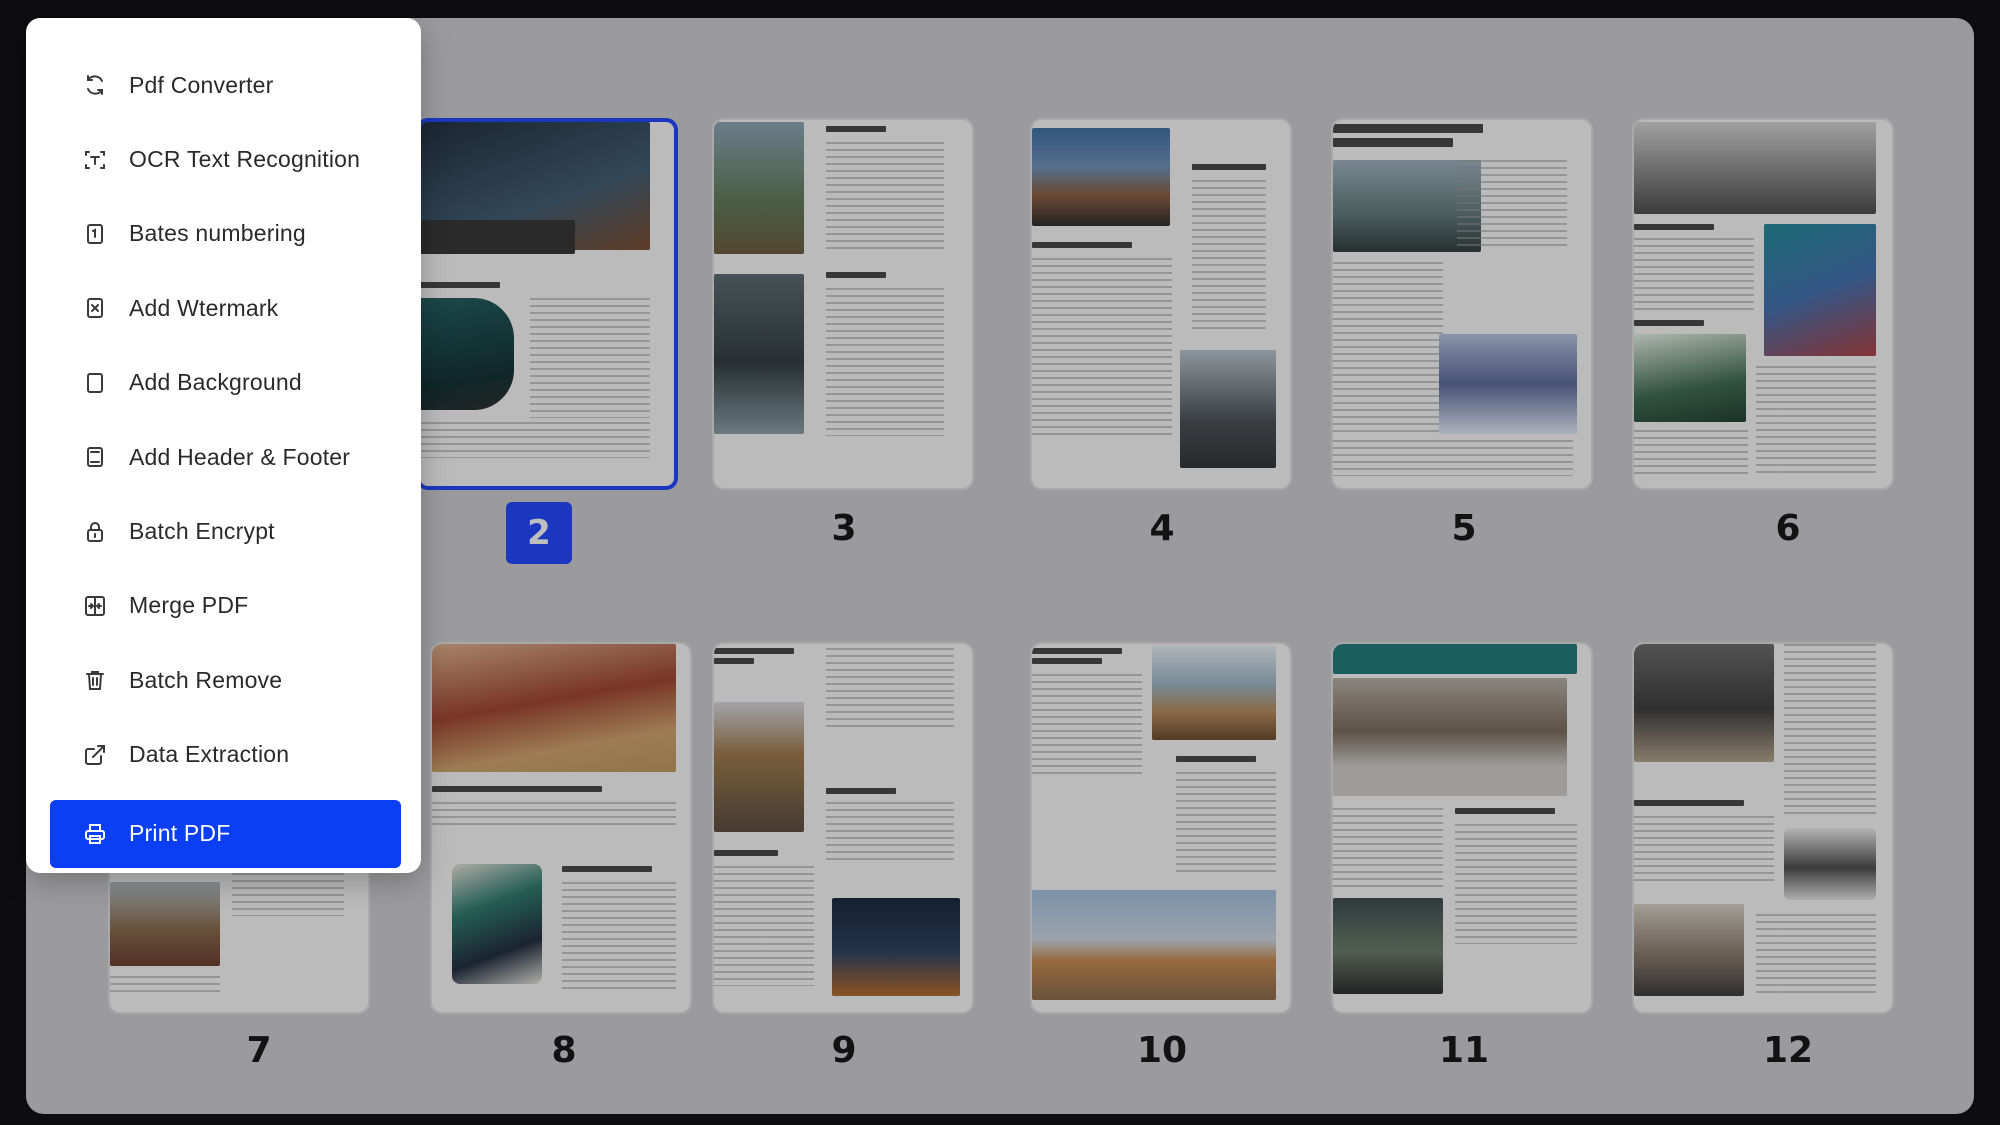 The image size is (2000, 1125). Describe the element at coordinates (844, 1050) in the screenshot. I see `page-number: 9` at that location.